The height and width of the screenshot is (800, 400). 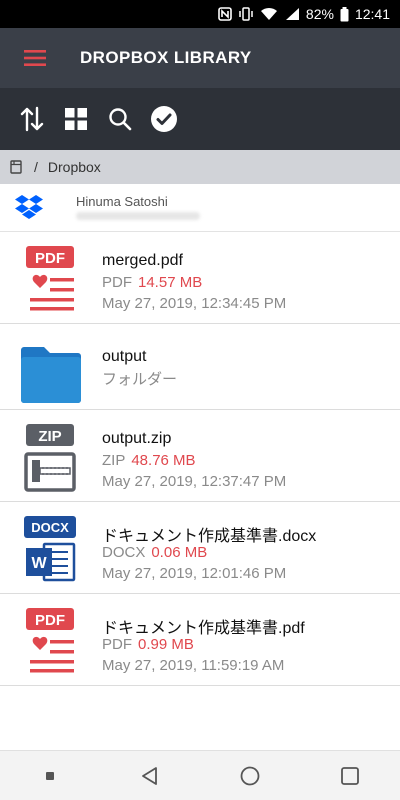 I want to click on nav-recent-apps-dot, so click(x=50, y=775).